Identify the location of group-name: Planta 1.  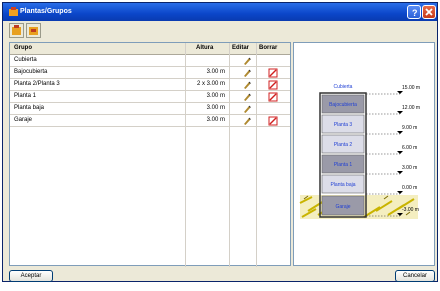
(25, 96).